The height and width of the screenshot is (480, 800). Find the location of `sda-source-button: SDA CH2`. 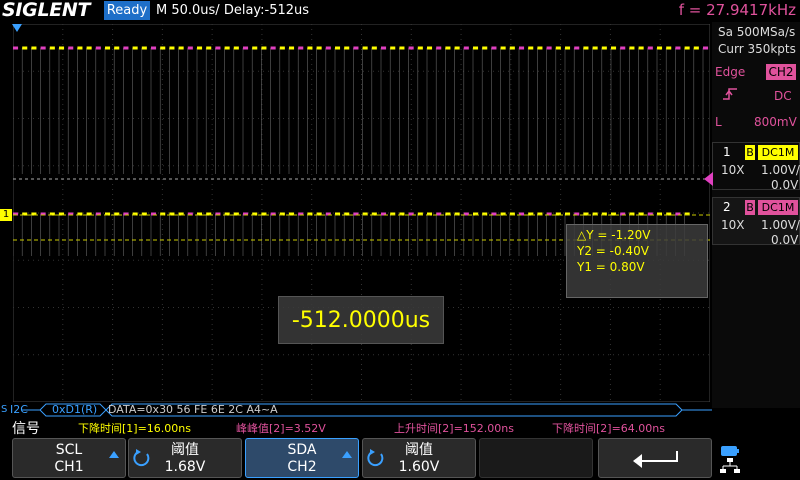

sda-source-button: SDA CH2 is located at coordinates (302, 458).